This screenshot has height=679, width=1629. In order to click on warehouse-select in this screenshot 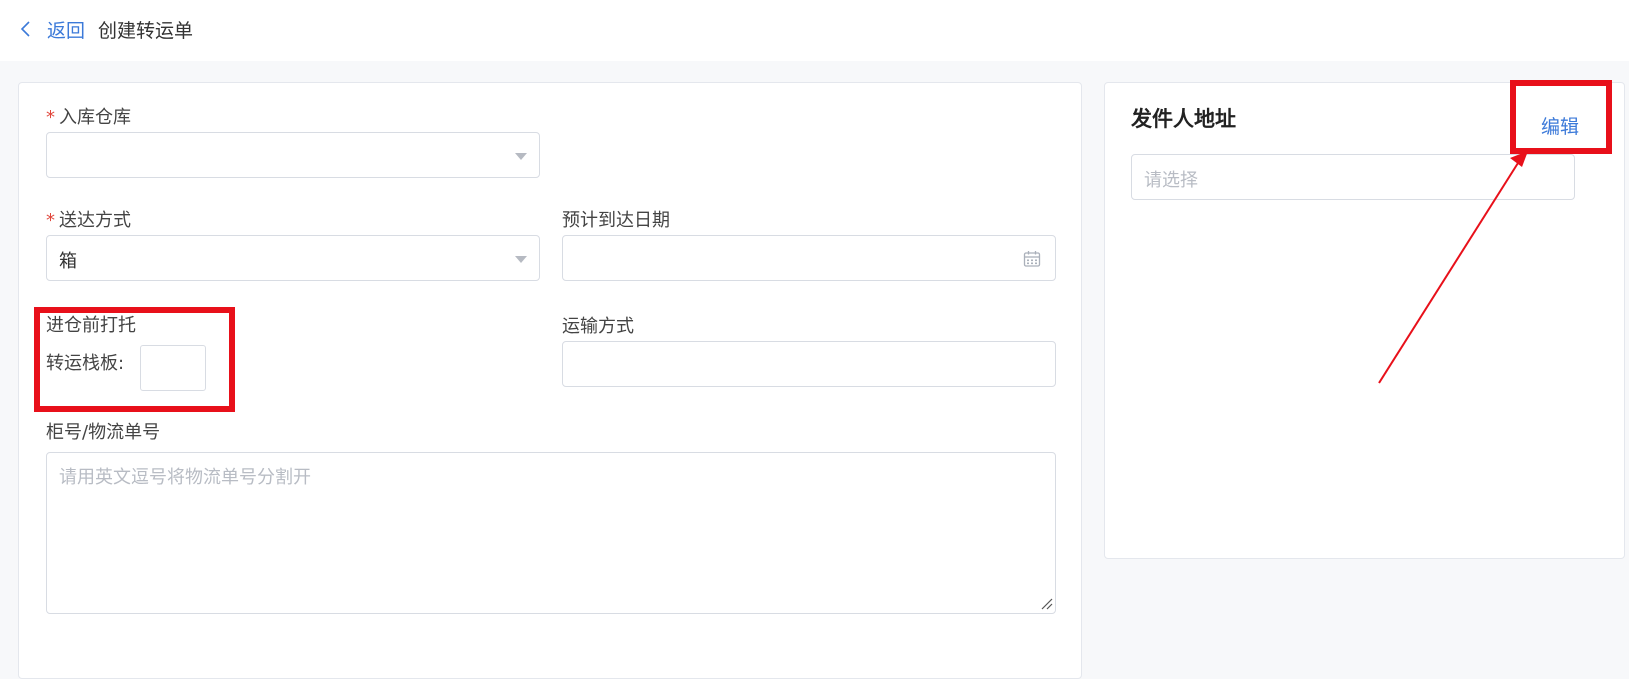, I will do `click(293, 155)`.